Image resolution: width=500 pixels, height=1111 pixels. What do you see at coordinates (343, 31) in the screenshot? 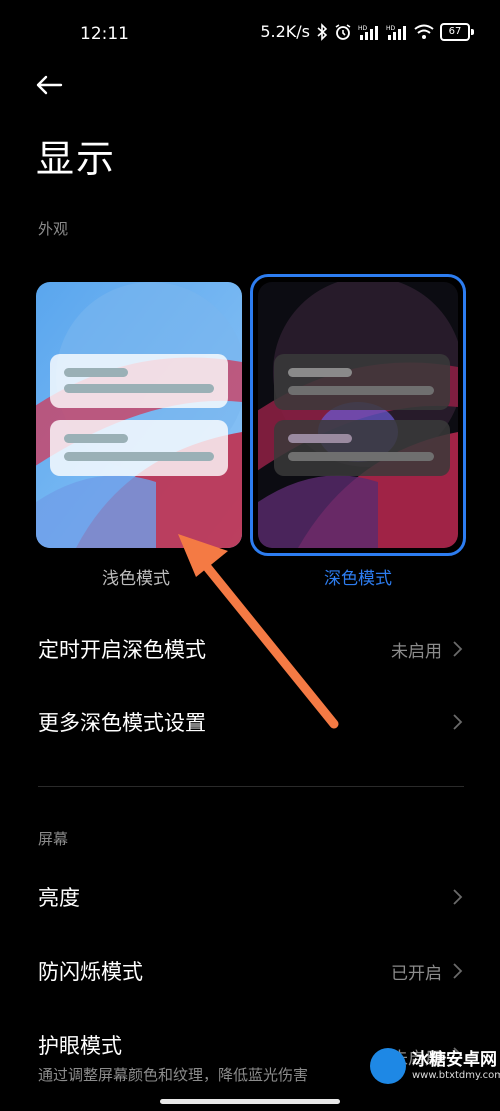
I see `alarm-icon` at bounding box center [343, 31].